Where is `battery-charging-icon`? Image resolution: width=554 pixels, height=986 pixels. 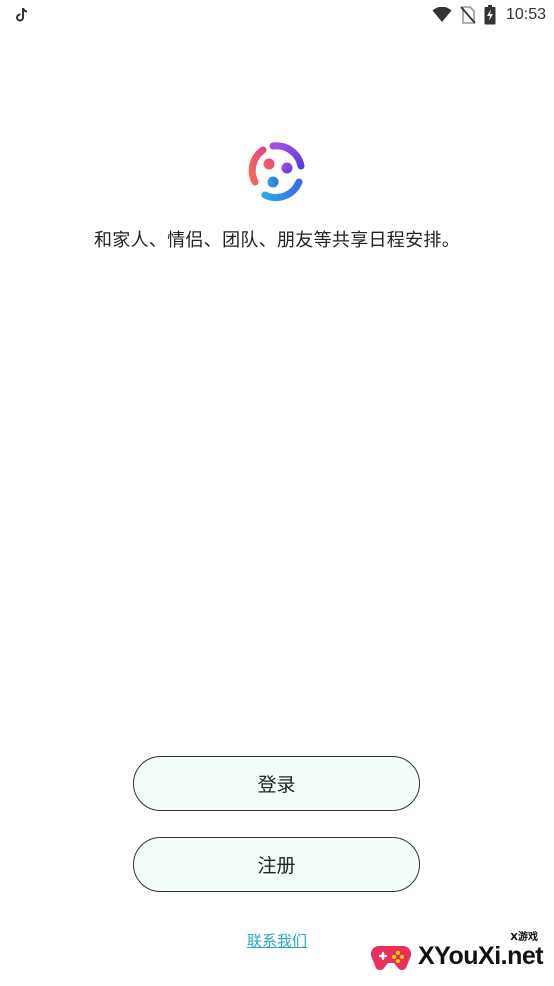
battery-charging-icon is located at coordinates (490, 15).